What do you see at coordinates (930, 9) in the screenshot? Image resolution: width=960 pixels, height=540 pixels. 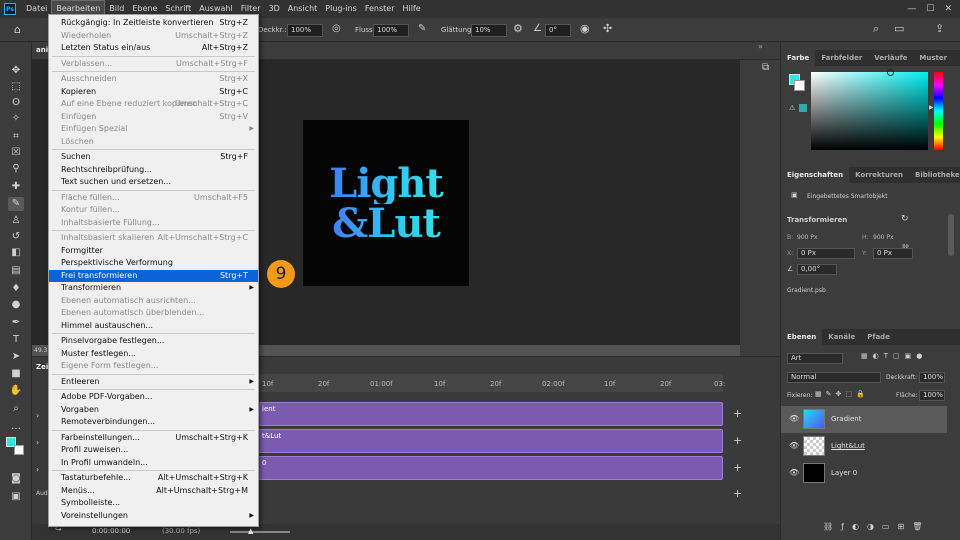 I see `maximize-icon: ☐` at bounding box center [930, 9].